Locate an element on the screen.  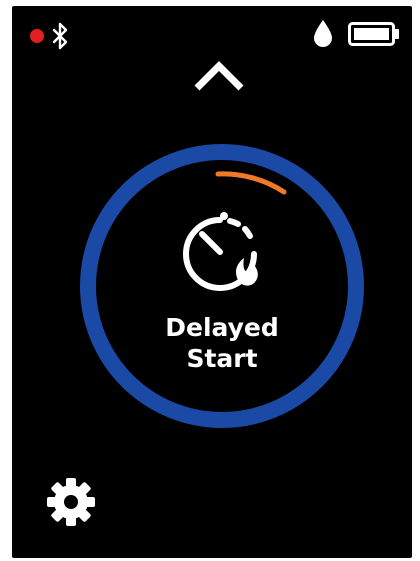
gear-icon is located at coordinates (71, 502).